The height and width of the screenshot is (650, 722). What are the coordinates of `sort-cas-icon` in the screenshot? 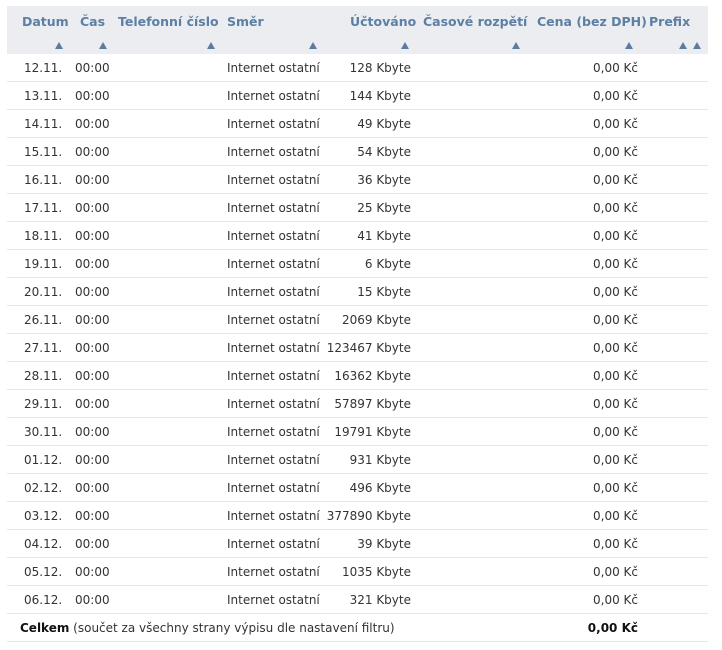 It's located at (103, 45).